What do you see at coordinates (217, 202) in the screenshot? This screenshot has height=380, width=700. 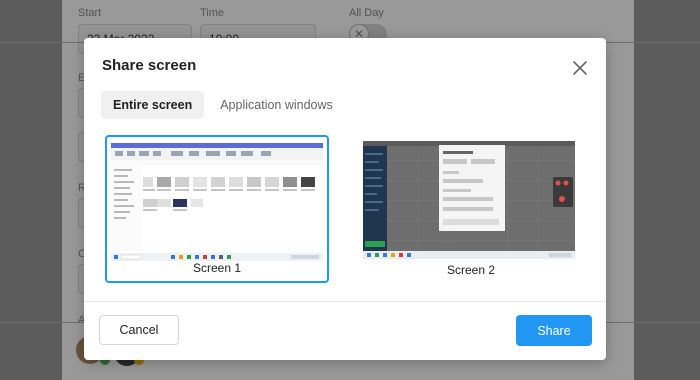 I see `screen-1-thumbnail` at bounding box center [217, 202].